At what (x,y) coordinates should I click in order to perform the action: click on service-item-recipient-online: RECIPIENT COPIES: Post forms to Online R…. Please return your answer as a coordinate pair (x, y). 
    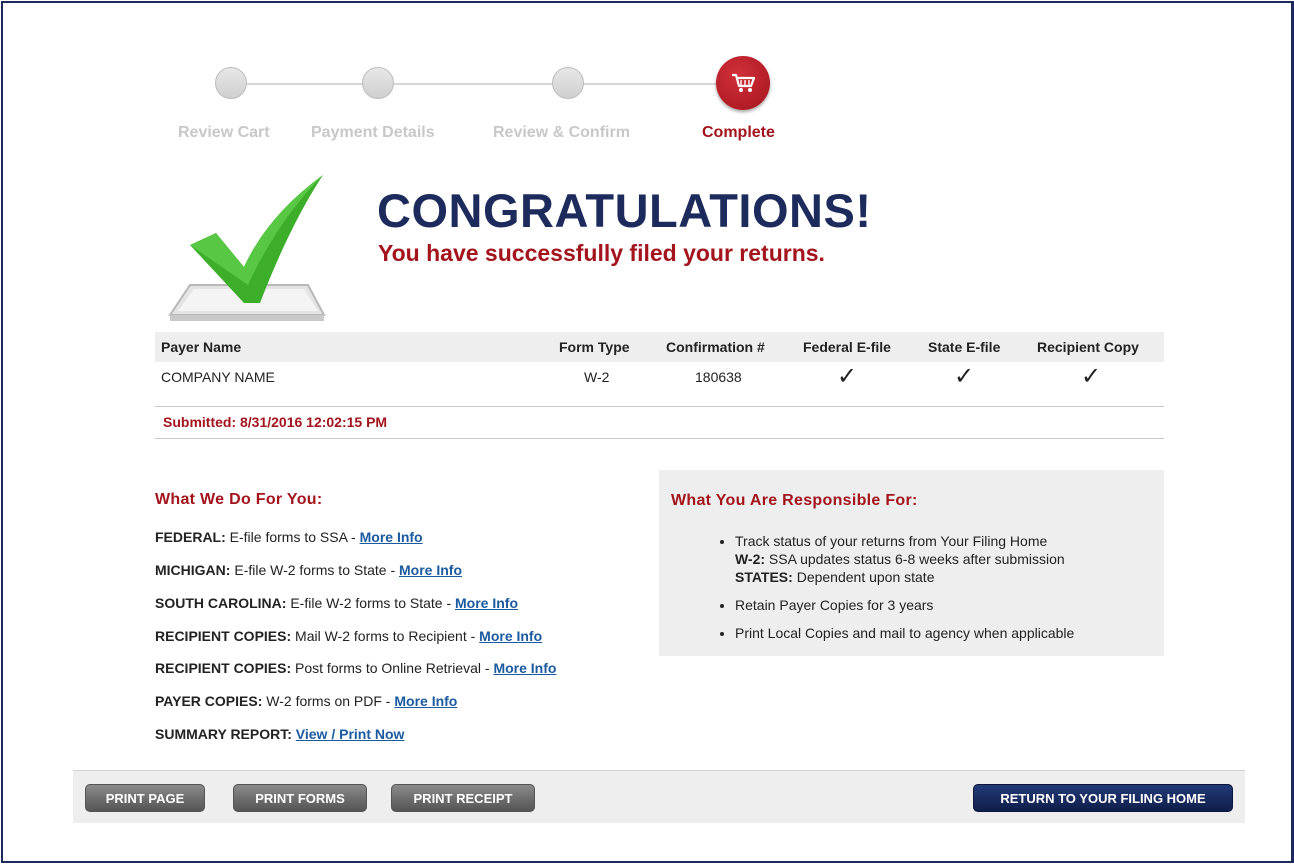
    Looking at the image, I should click on (355, 668).